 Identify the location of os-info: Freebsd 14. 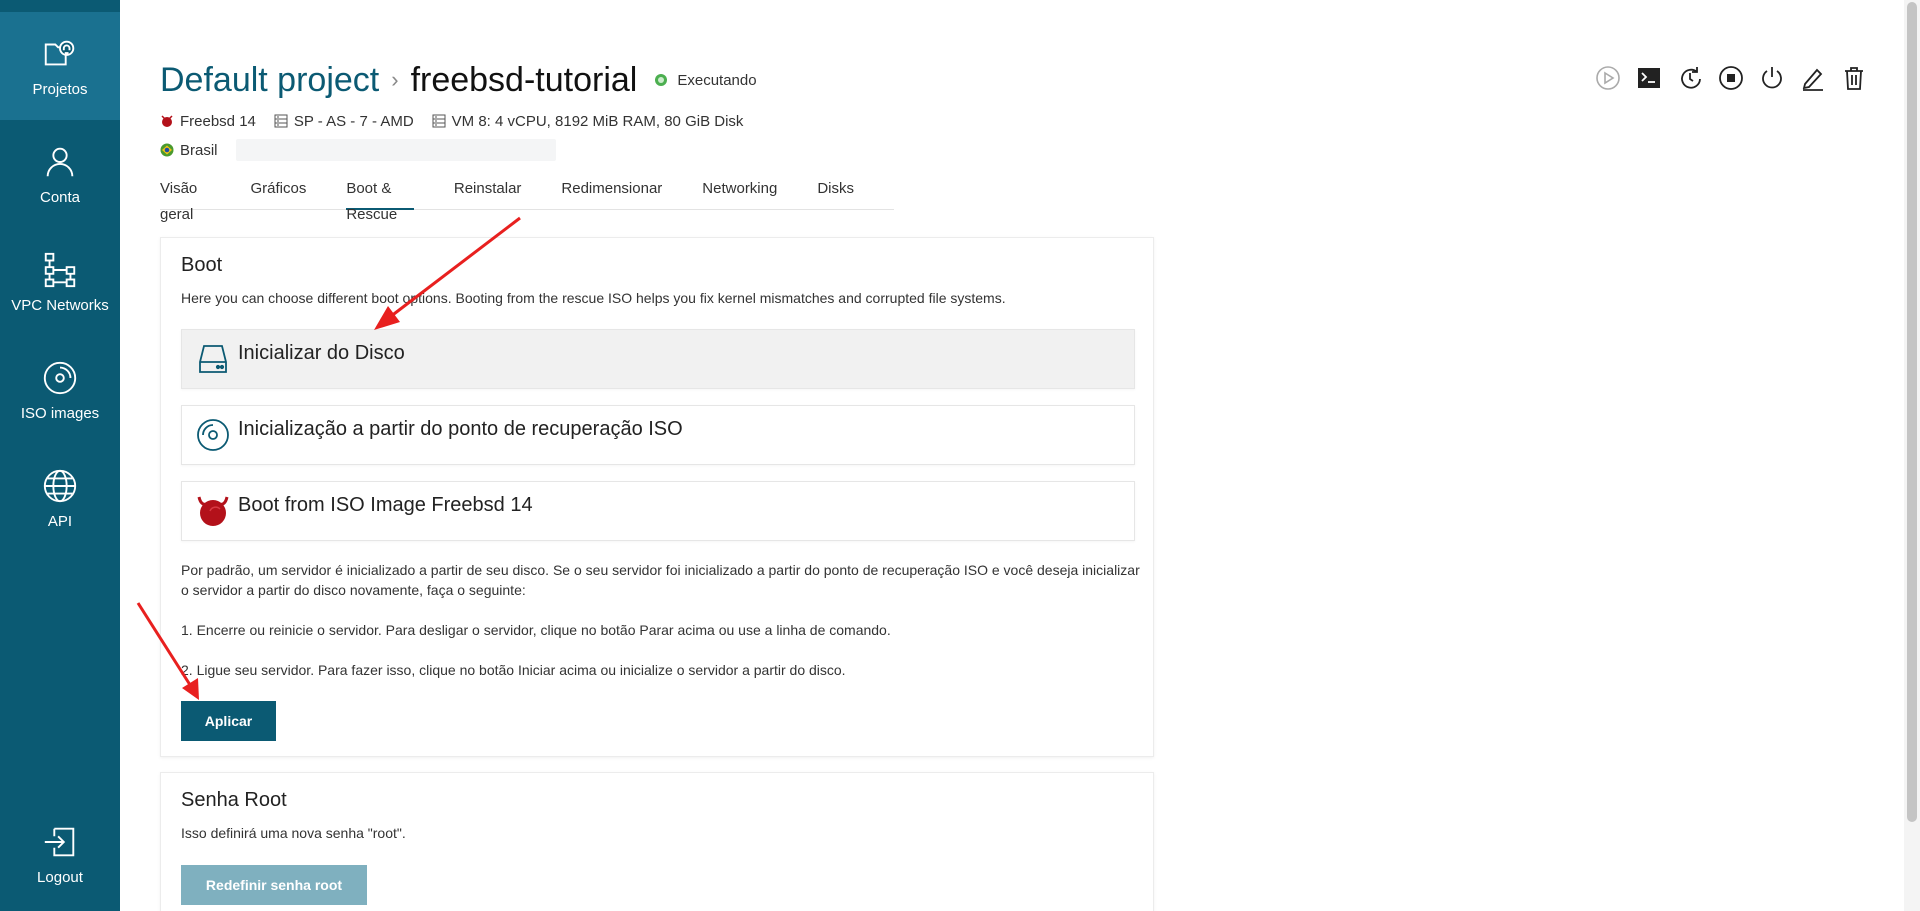
(208, 121).